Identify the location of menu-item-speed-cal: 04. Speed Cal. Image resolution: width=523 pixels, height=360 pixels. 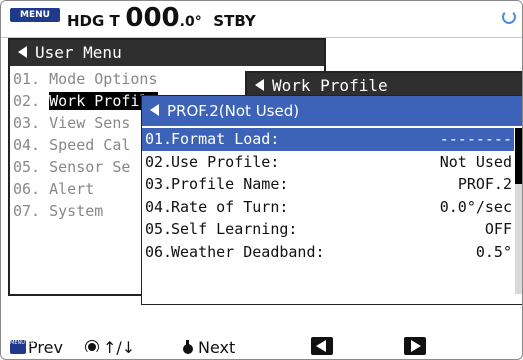
(84, 145).